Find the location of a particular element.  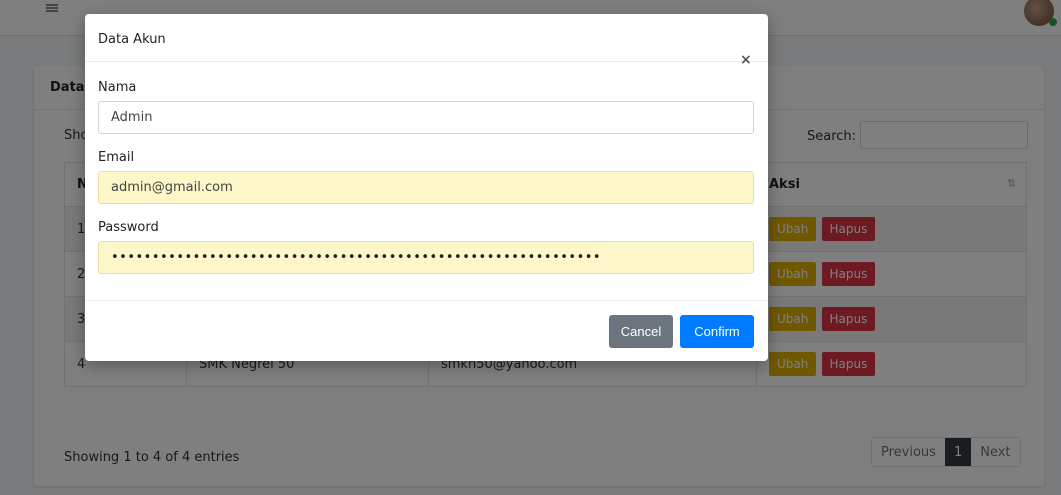

name-label: Nama is located at coordinates (117, 87).